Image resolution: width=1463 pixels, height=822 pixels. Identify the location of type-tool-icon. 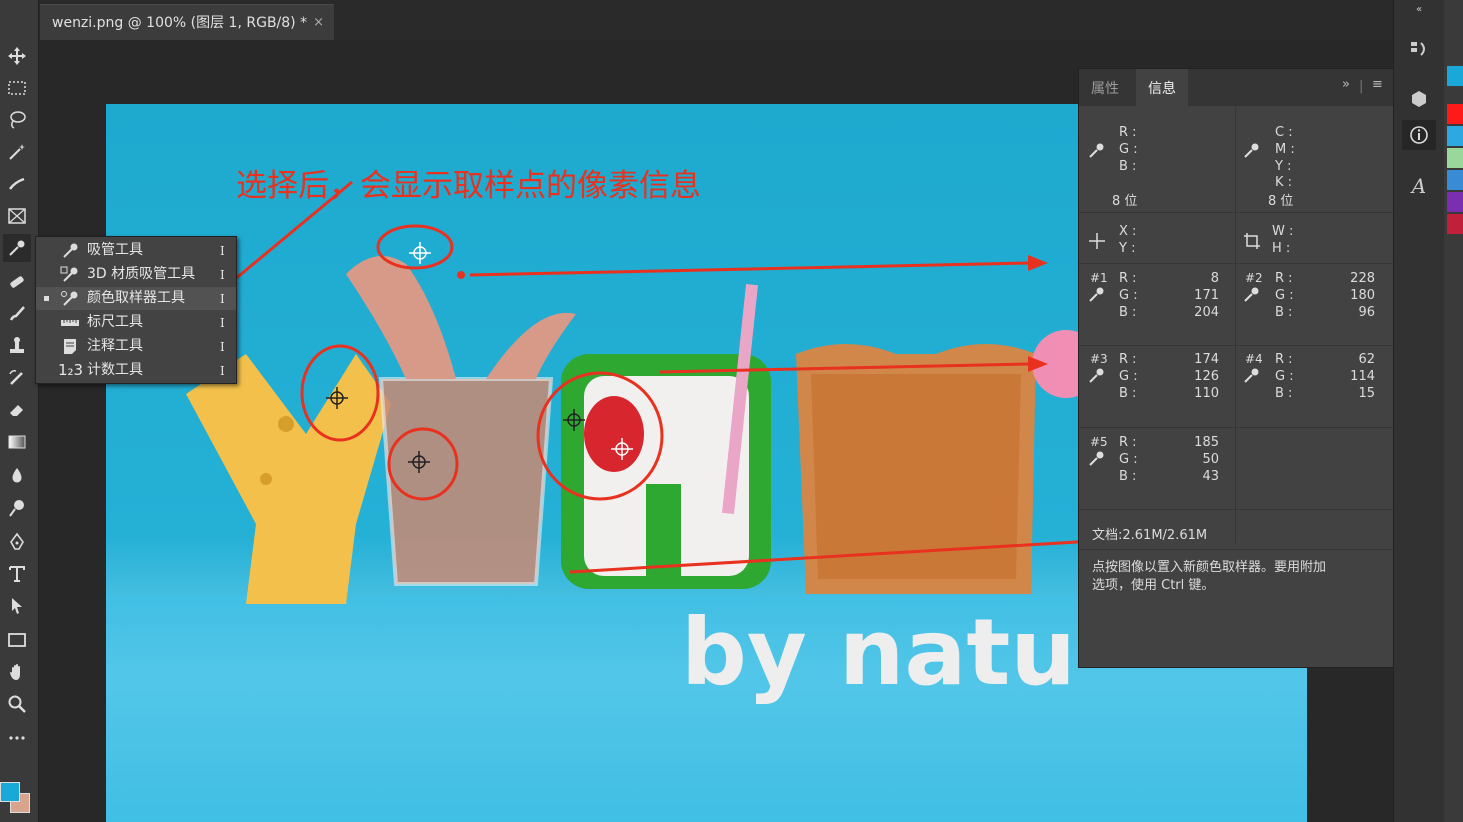
(17, 574).